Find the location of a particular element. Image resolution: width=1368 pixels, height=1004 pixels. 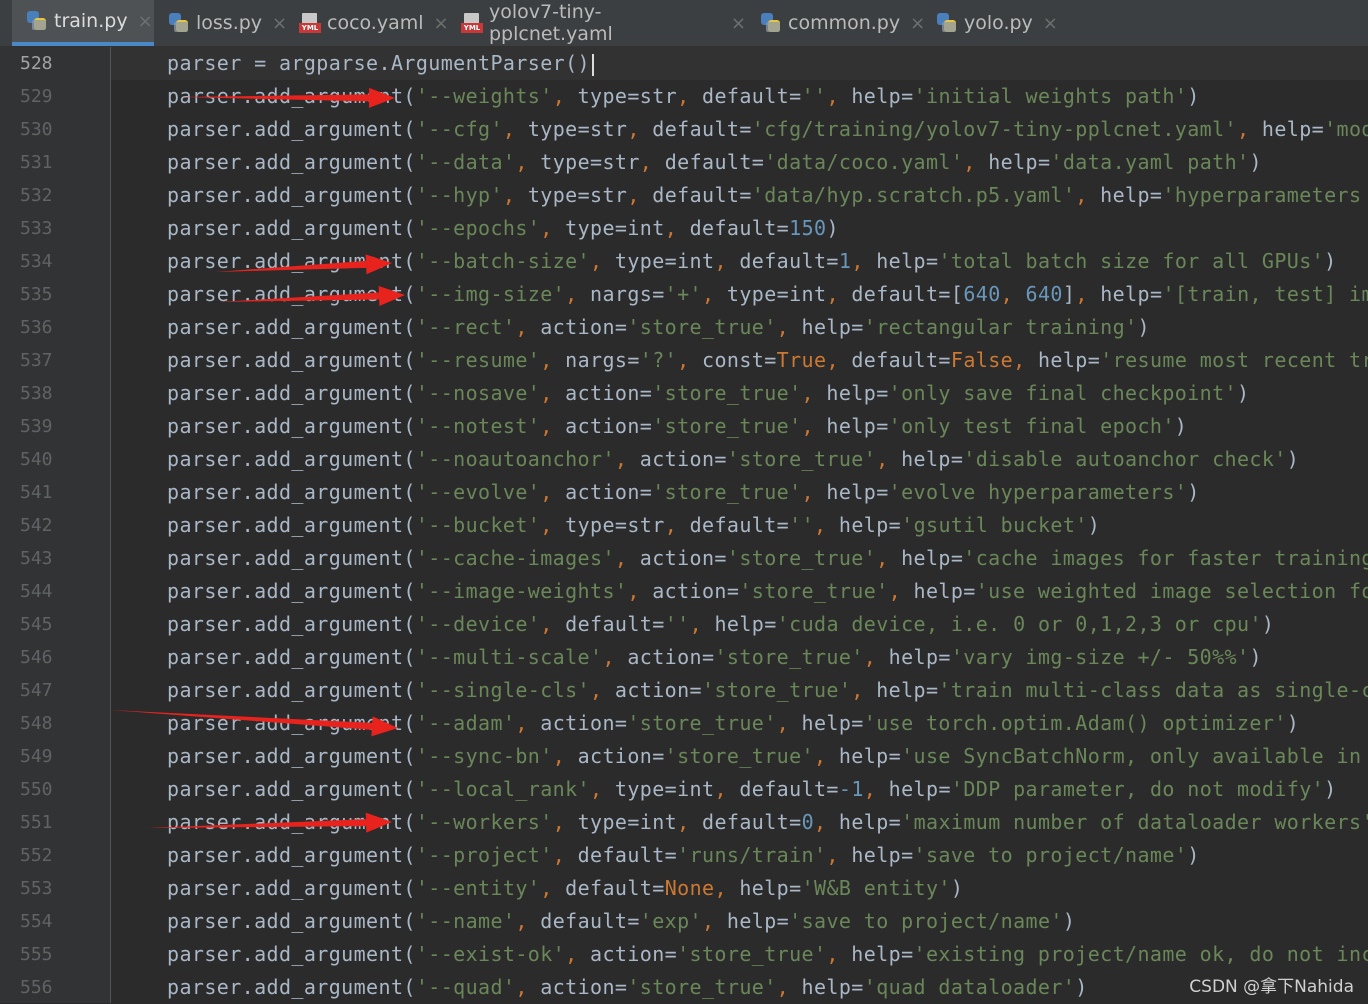

tab-yolov7-tiny-pplcnet-yaml: YML yolov7-tiny-pplcnet.yaml × is located at coordinates (596, 23).